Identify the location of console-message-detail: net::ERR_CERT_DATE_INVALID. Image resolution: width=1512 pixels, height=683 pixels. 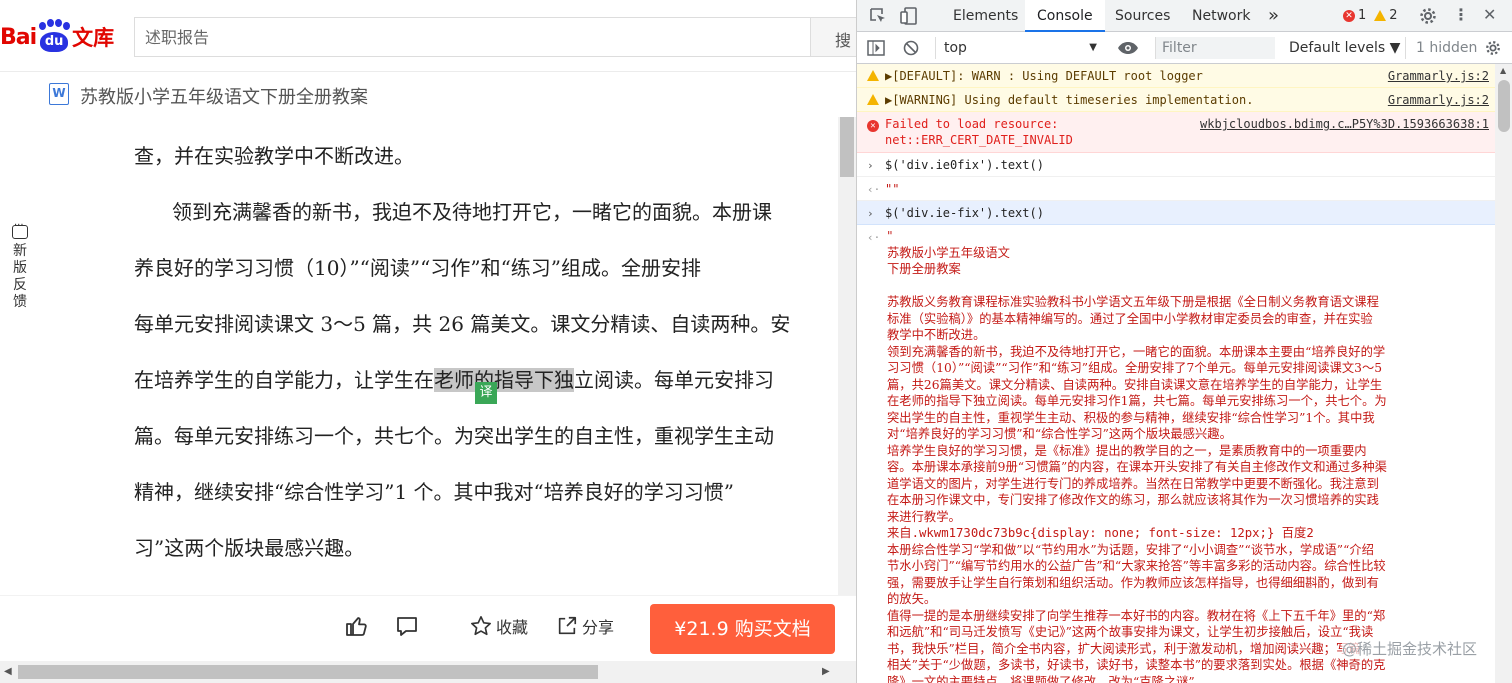
(979, 140).